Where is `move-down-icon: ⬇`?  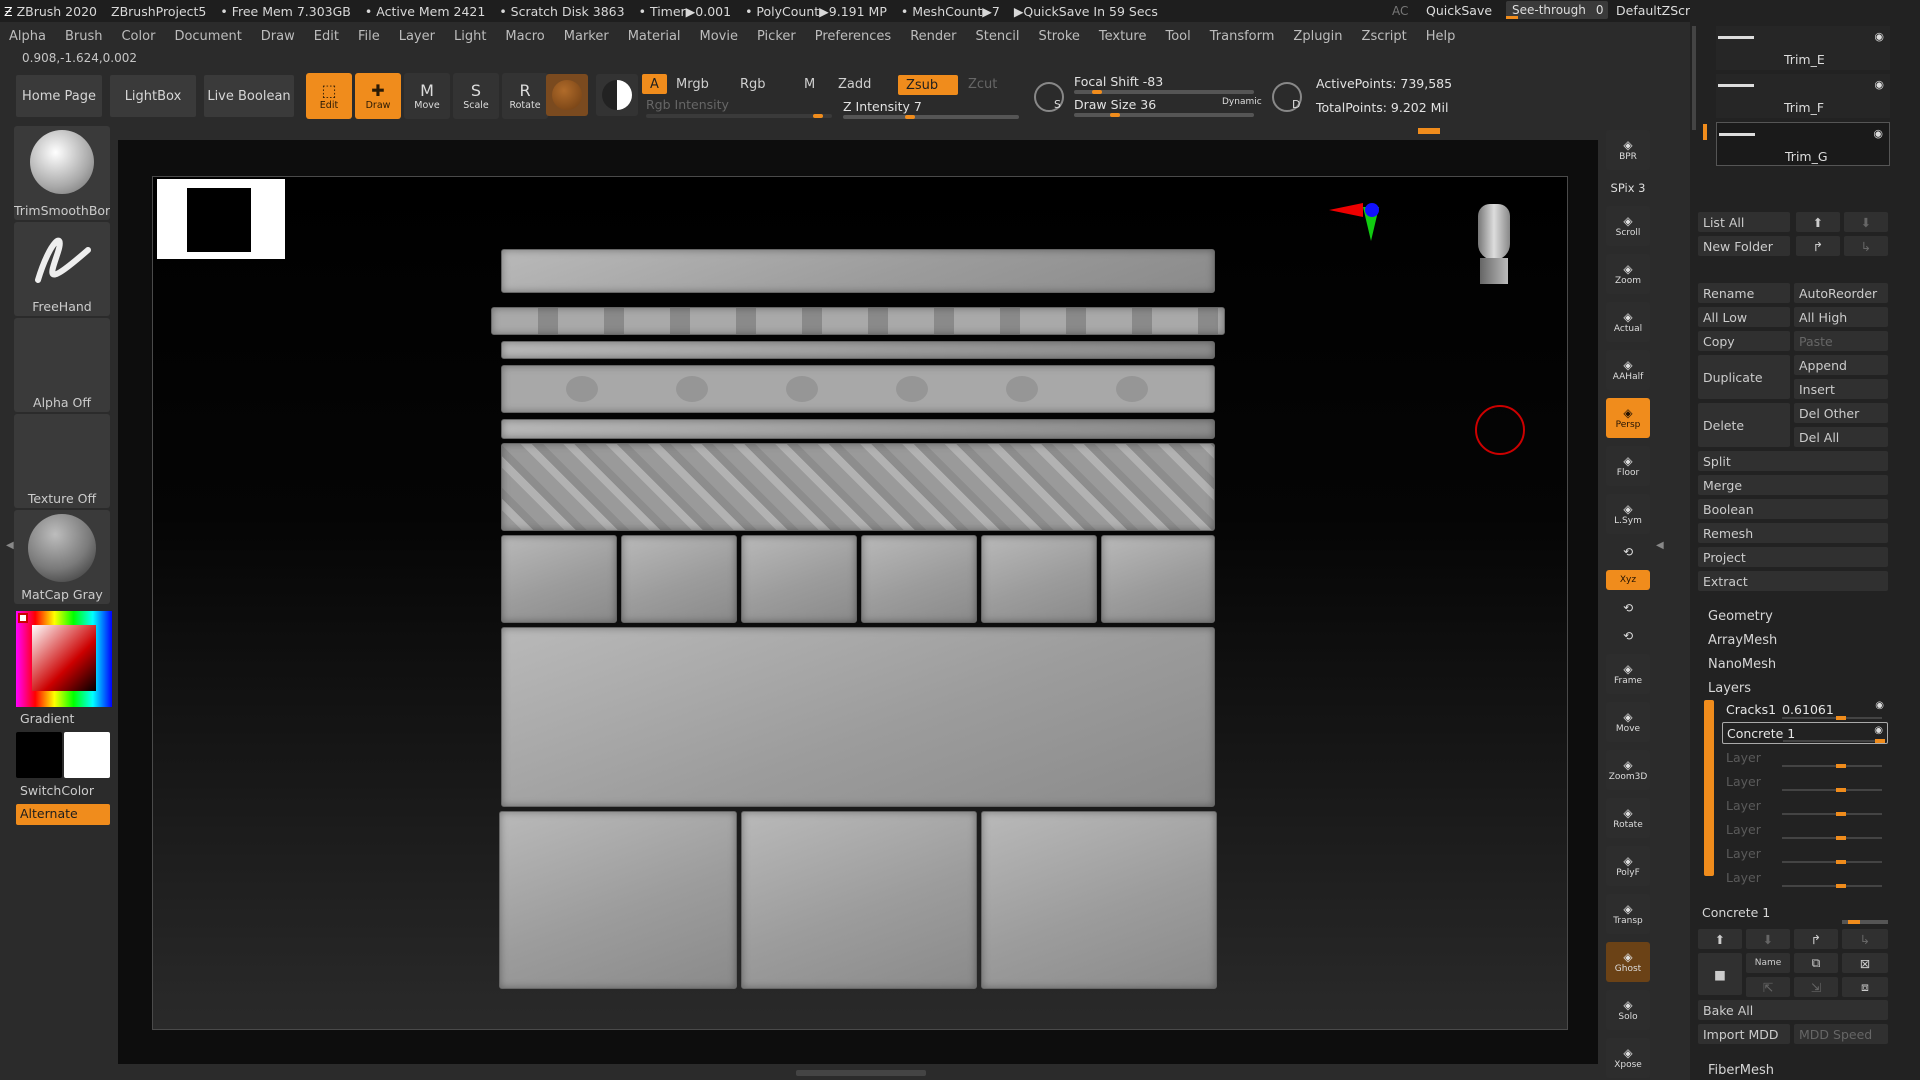 move-down-icon: ⬇ is located at coordinates (1866, 222).